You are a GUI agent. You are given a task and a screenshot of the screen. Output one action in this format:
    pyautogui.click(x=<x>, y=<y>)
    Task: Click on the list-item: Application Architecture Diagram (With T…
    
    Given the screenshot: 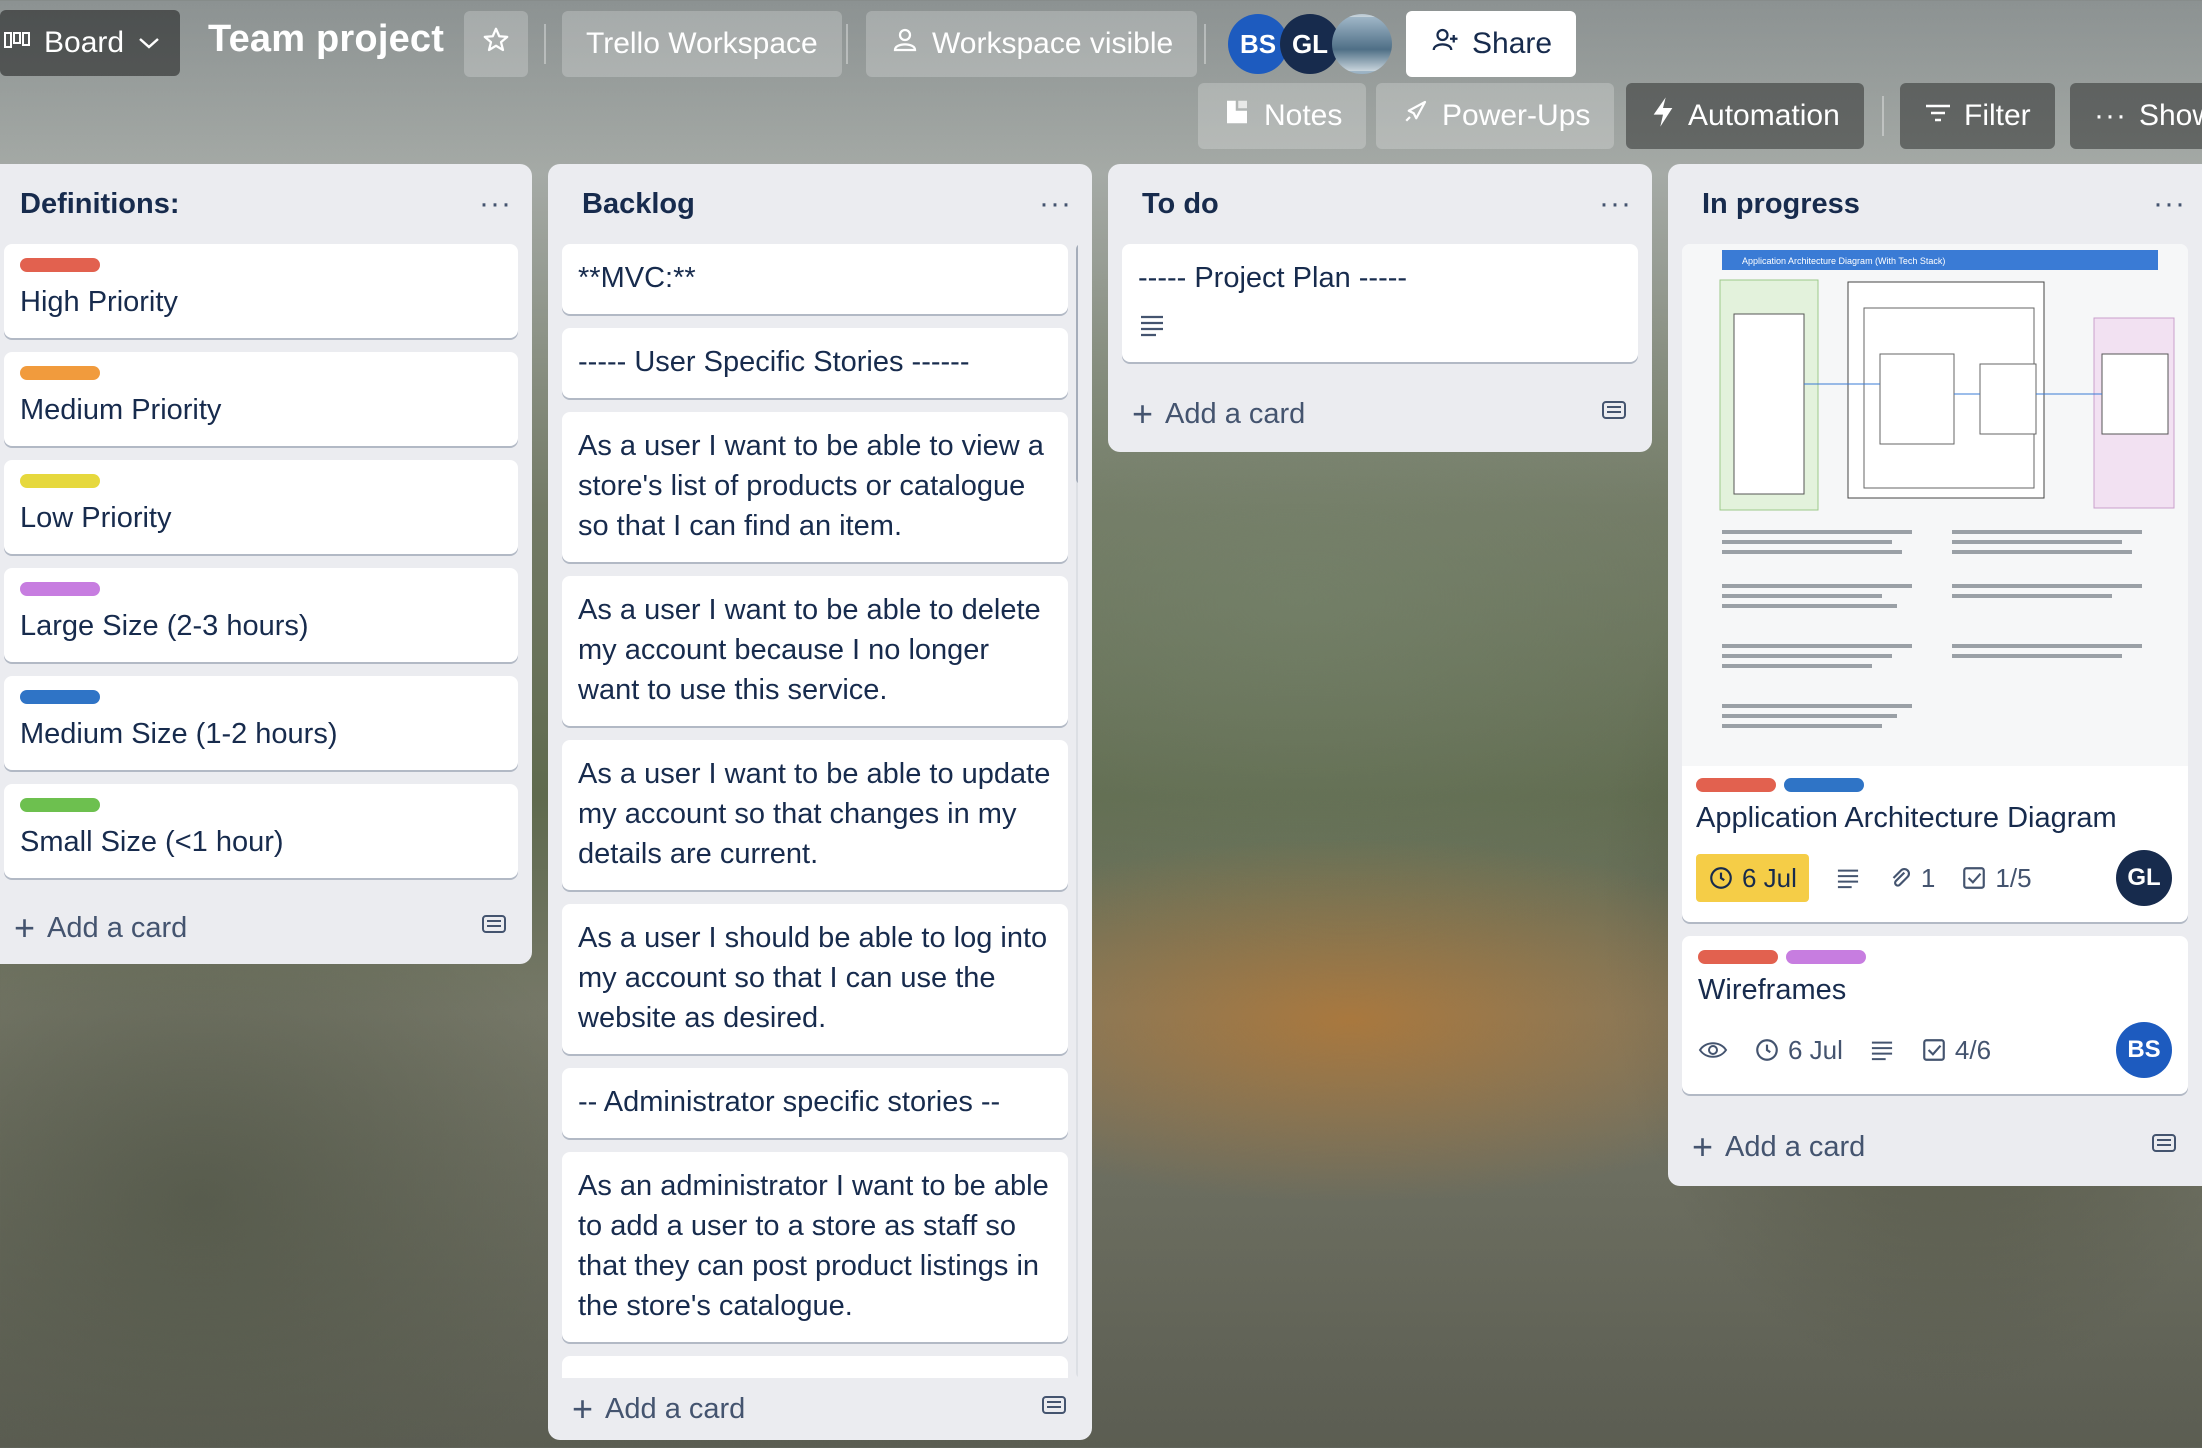 What is the action you would take?
    pyautogui.click(x=1935, y=583)
    